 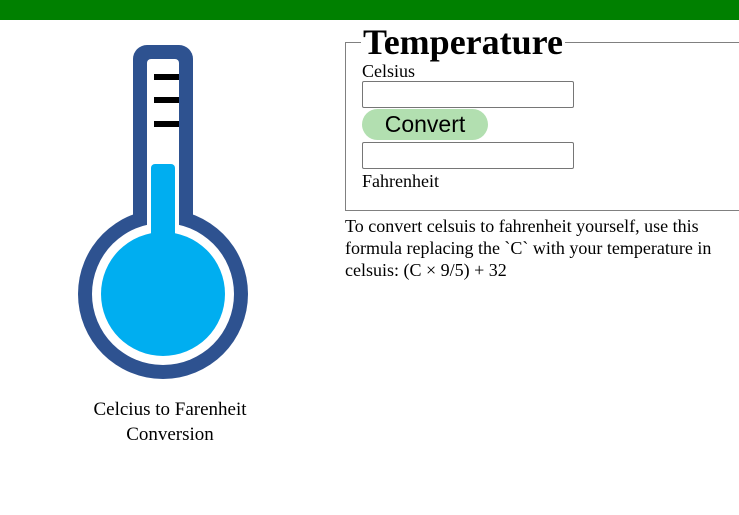 I want to click on form-legend: Temperature, so click(x=463, y=42).